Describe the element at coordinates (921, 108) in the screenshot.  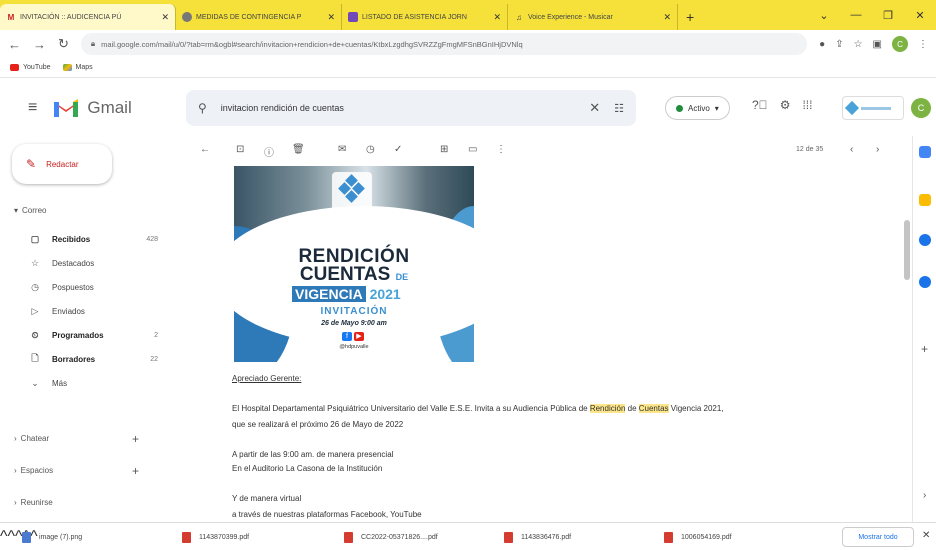
I see `account-avatar: C` at that location.